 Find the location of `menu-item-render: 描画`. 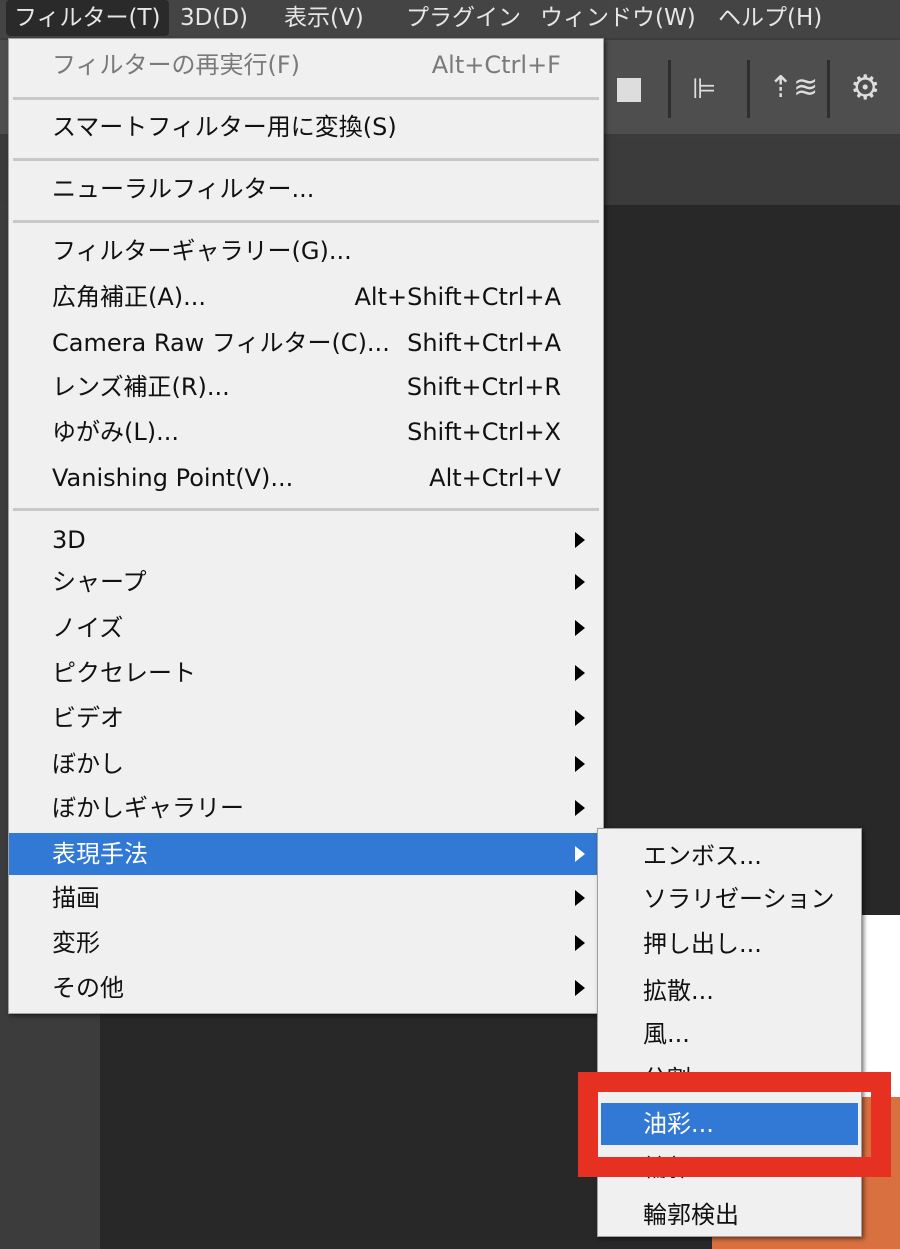

menu-item-render: 描画 is located at coordinates (306, 898).